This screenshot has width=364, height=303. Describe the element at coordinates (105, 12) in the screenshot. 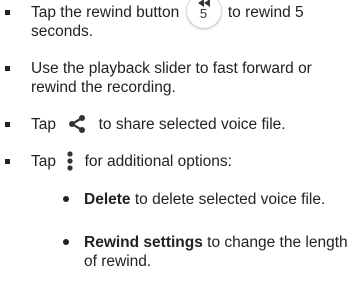

I see `rewind-text-start: Tap the rewind button` at that location.